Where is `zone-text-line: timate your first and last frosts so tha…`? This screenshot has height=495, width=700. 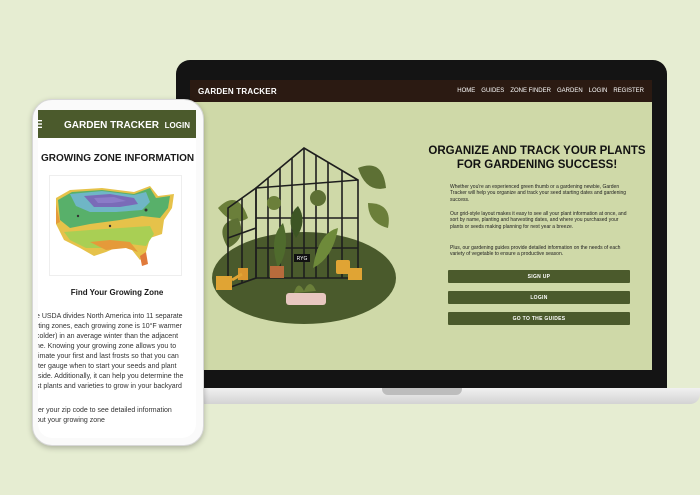
zone-text-line: timate your first and last frosts so tha… is located at coordinates (108, 356).